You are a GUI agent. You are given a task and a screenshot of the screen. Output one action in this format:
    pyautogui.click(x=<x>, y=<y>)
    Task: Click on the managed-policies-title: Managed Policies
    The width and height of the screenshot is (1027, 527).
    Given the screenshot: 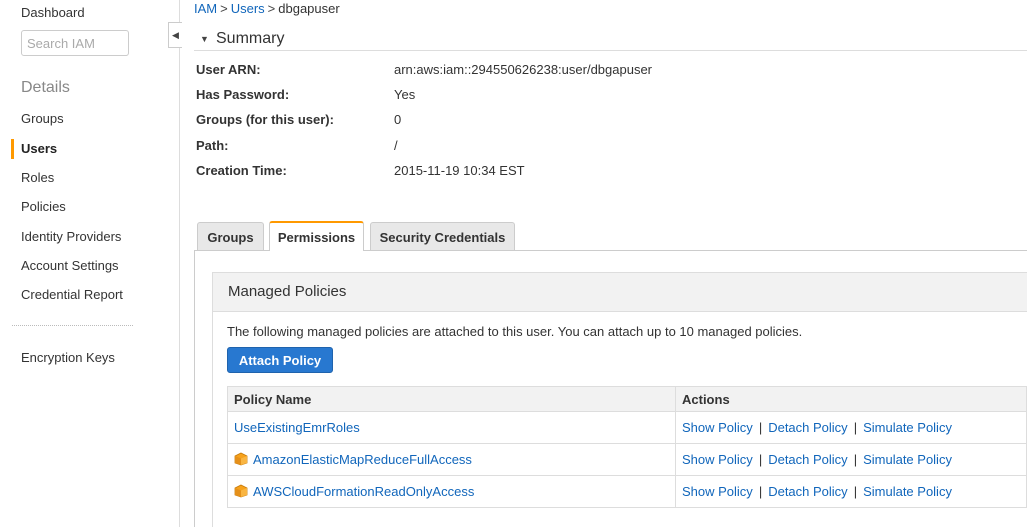 What is the action you would take?
    pyautogui.click(x=287, y=291)
    